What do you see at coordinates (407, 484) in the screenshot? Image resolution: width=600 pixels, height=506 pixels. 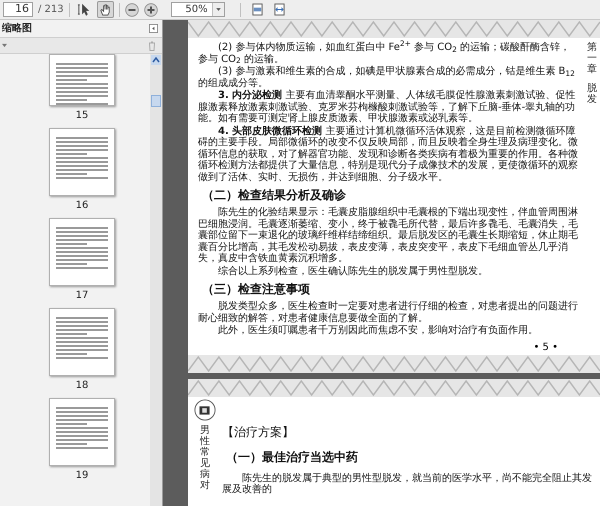 I see `paragraph: 陈先生的脱发属于典型的男性型脱发，就当前的医学水平，尚不能完全阻止其发展及改善的` at bounding box center [407, 484].